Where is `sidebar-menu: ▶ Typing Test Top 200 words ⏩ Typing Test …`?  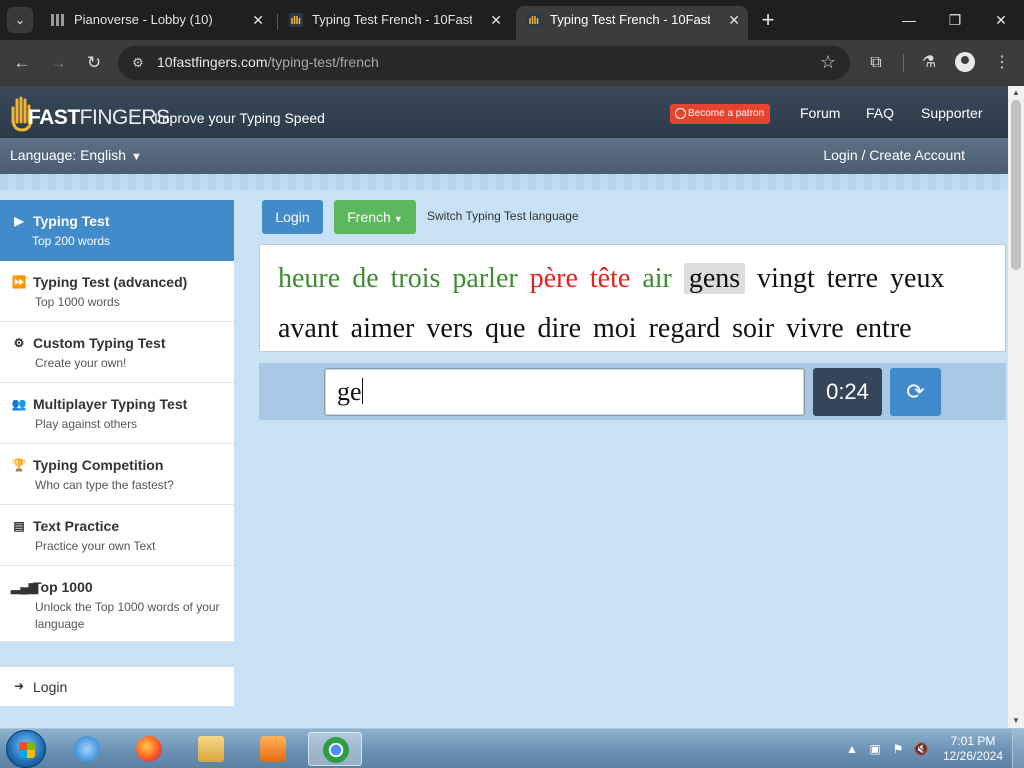 sidebar-menu: ▶ Typing Test Top 200 words ⏩ Typing Test … is located at coordinates (117, 421).